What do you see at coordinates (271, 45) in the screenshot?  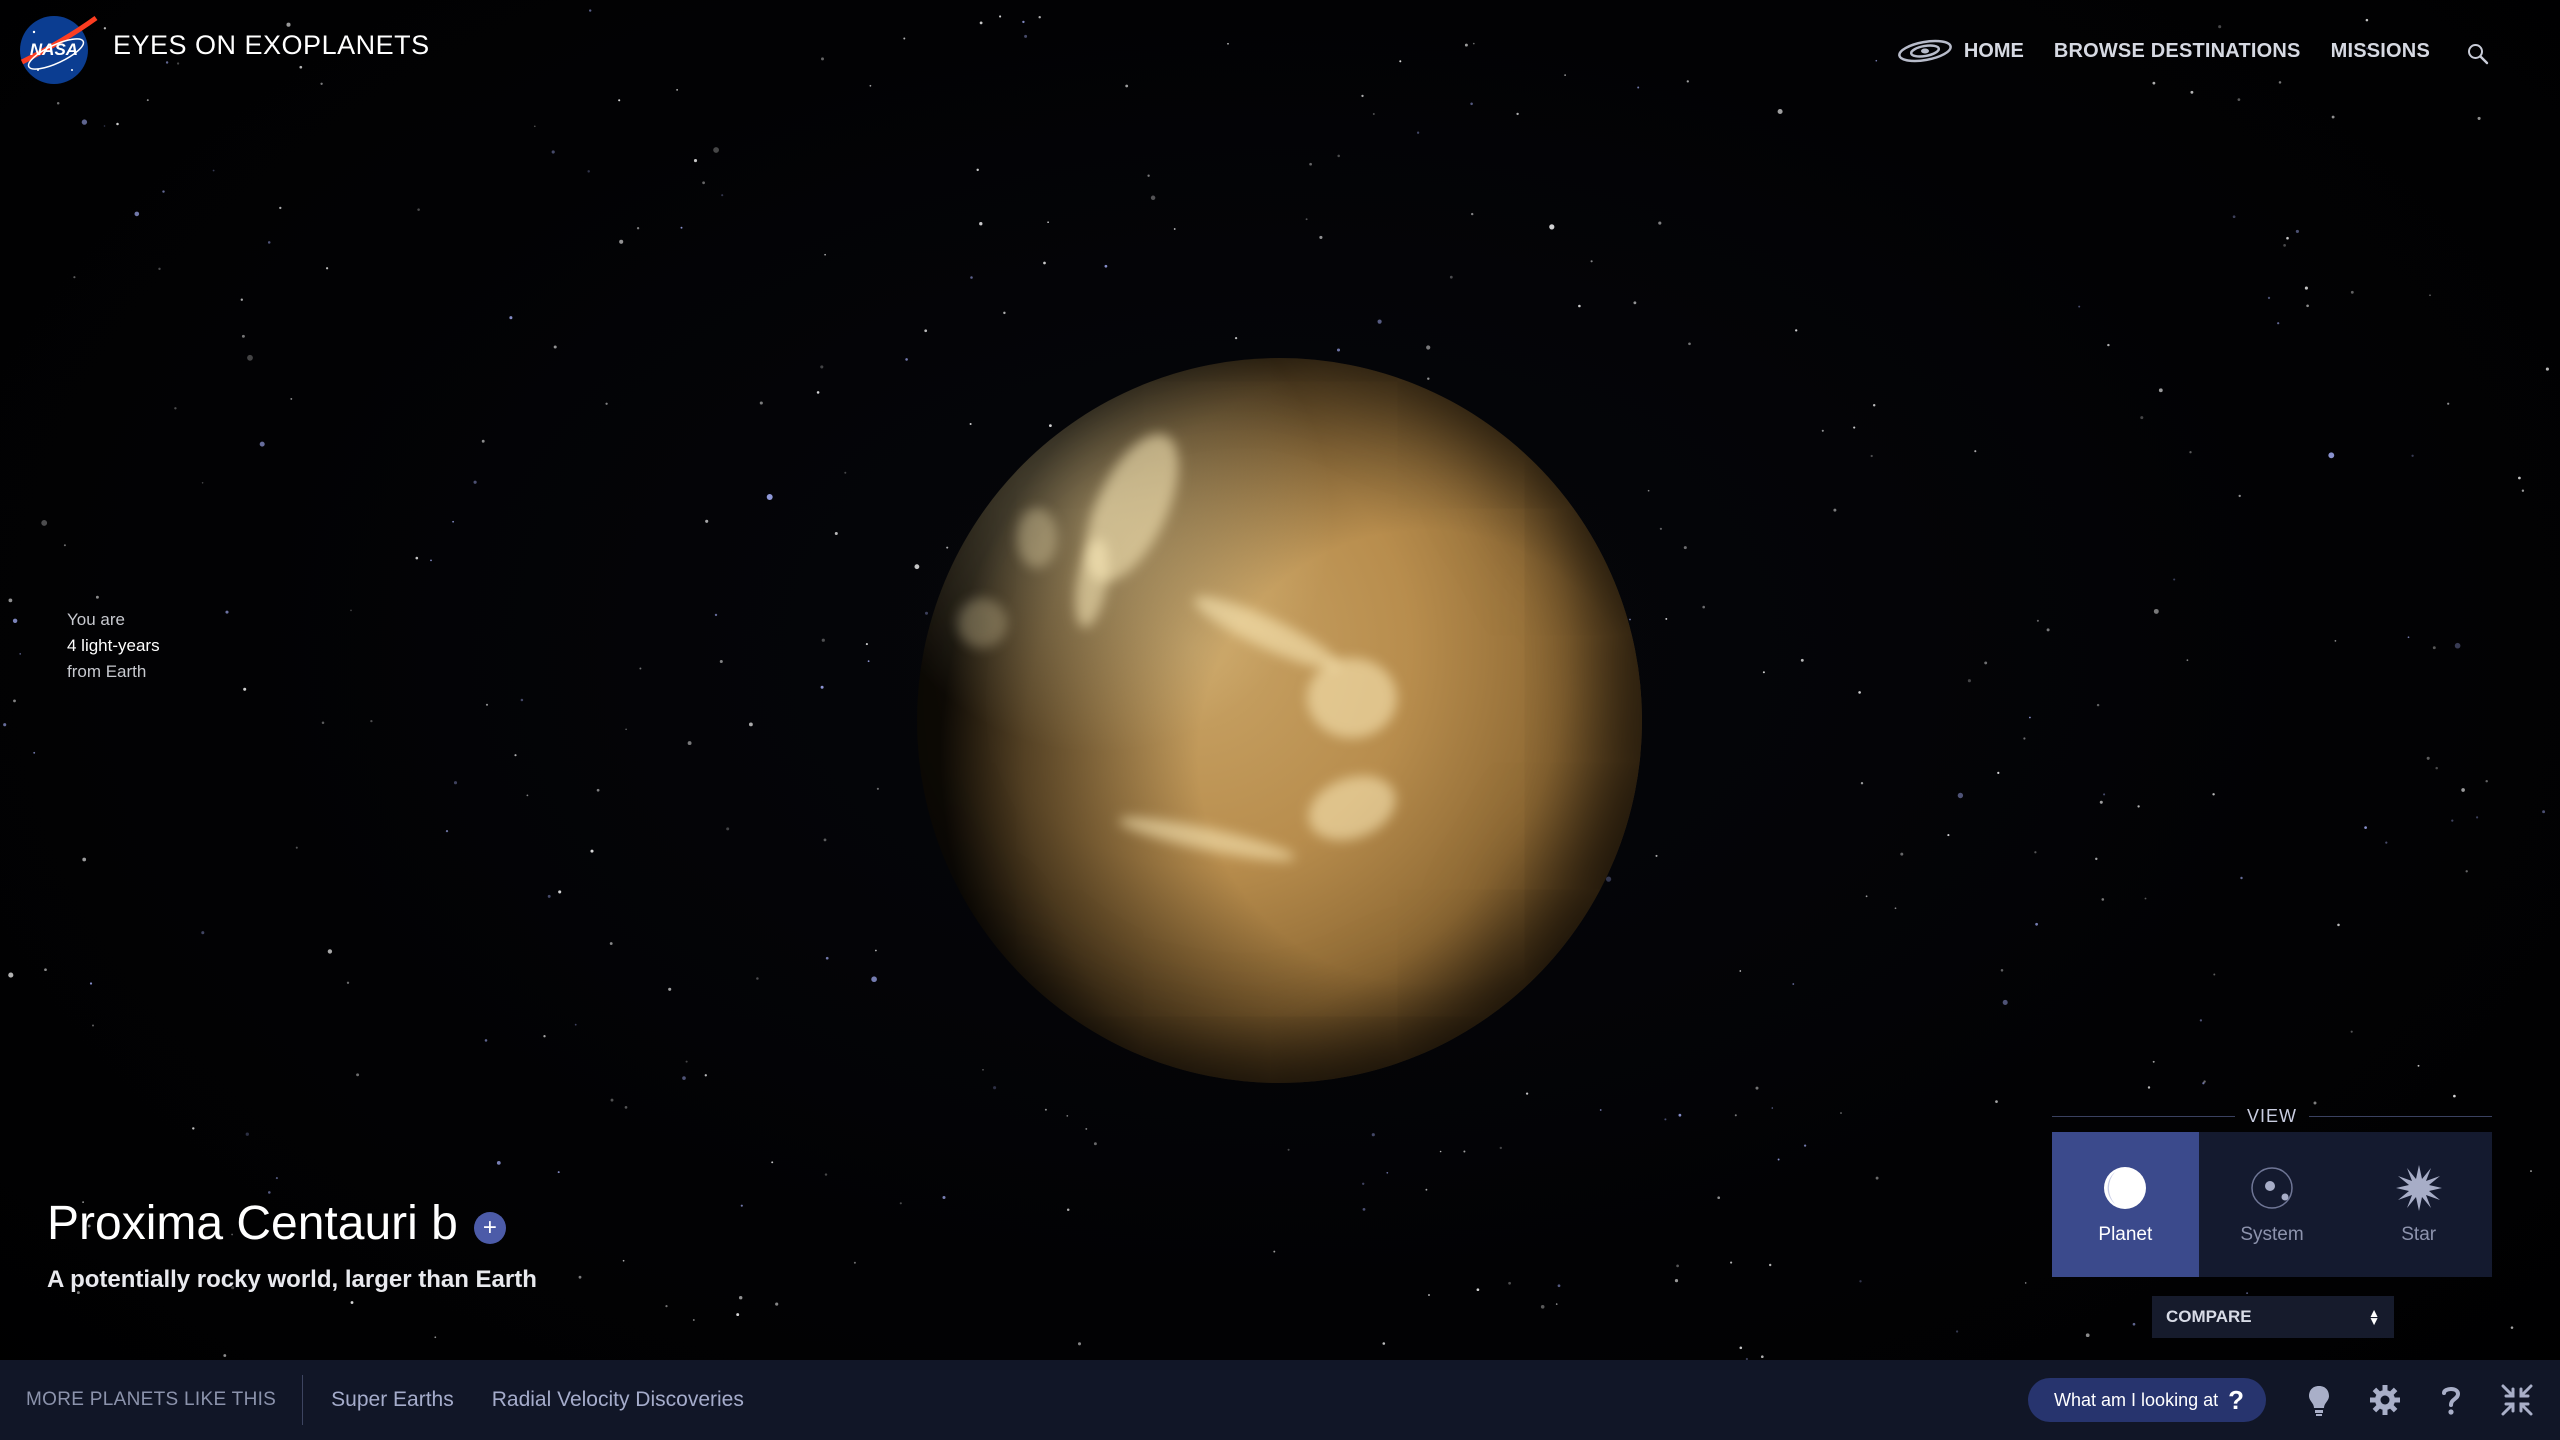 I see `app-title: EYES ON EXOPLANETS` at bounding box center [271, 45].